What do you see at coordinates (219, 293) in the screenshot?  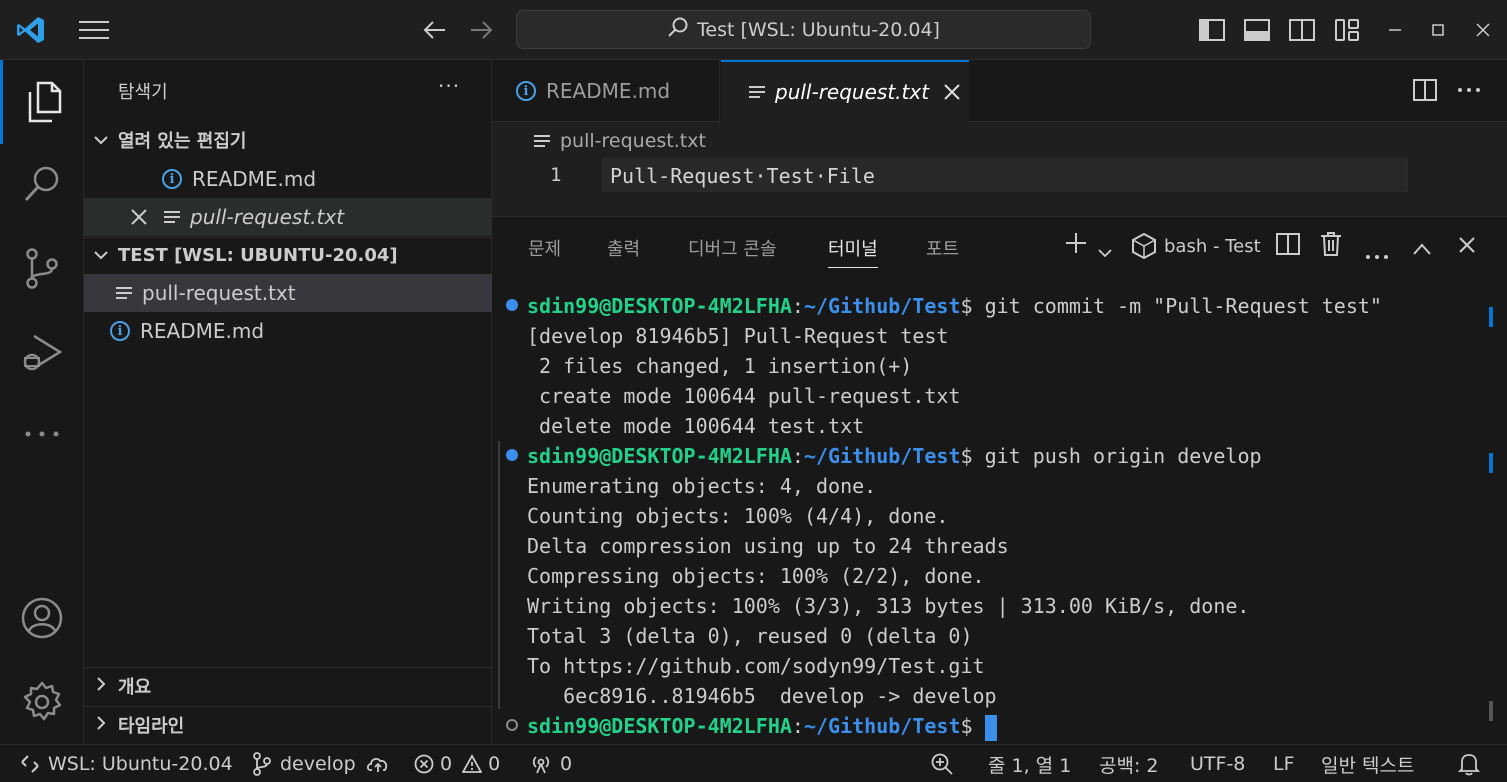 I see `file-tree-label: pull-request.txt` at bounding box center [219, 293].